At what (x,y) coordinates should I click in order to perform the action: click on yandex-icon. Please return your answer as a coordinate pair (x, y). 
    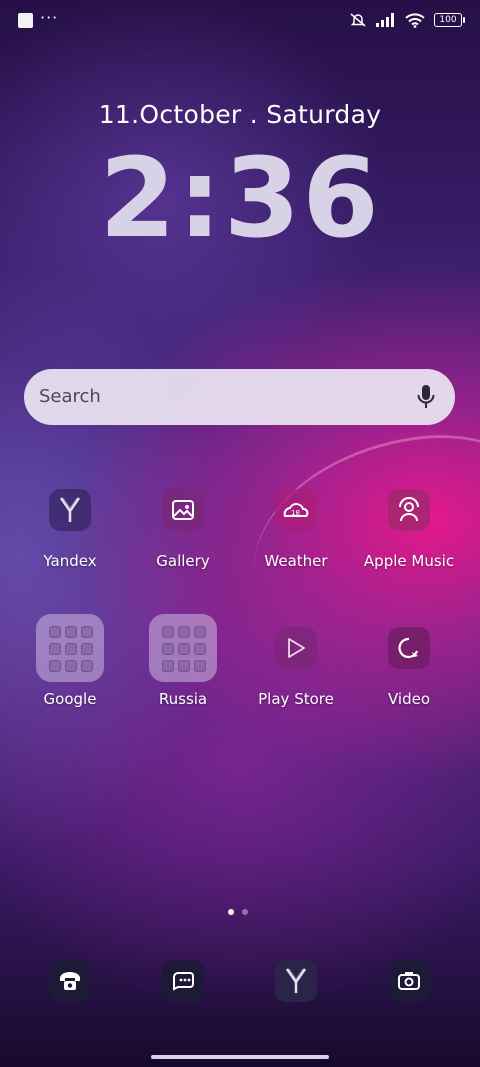
    Looking at the image, I should click on (70, 510).